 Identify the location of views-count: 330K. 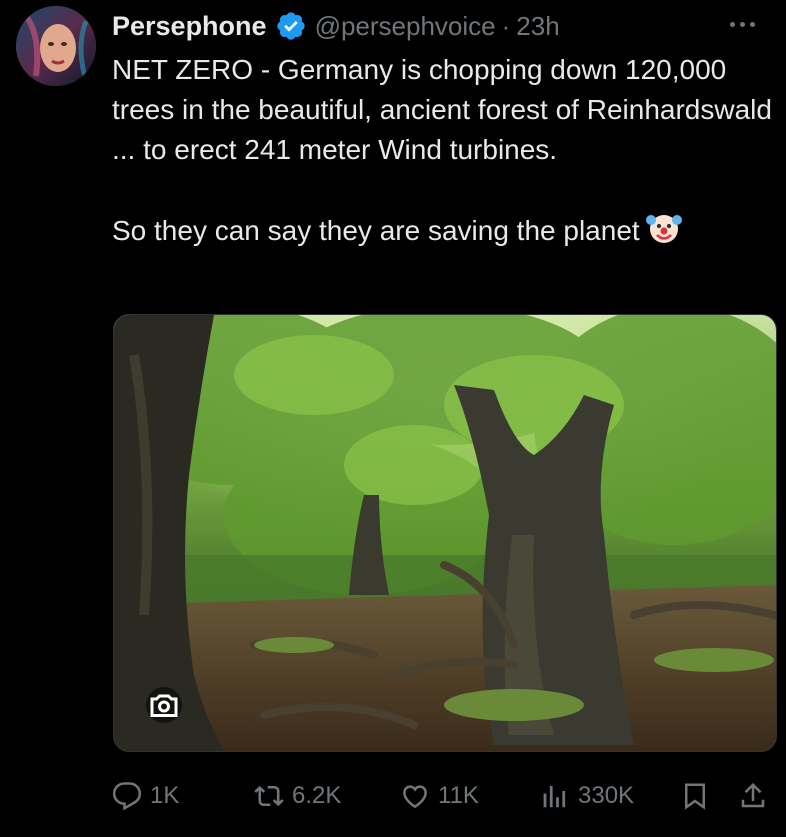
(606, 795).